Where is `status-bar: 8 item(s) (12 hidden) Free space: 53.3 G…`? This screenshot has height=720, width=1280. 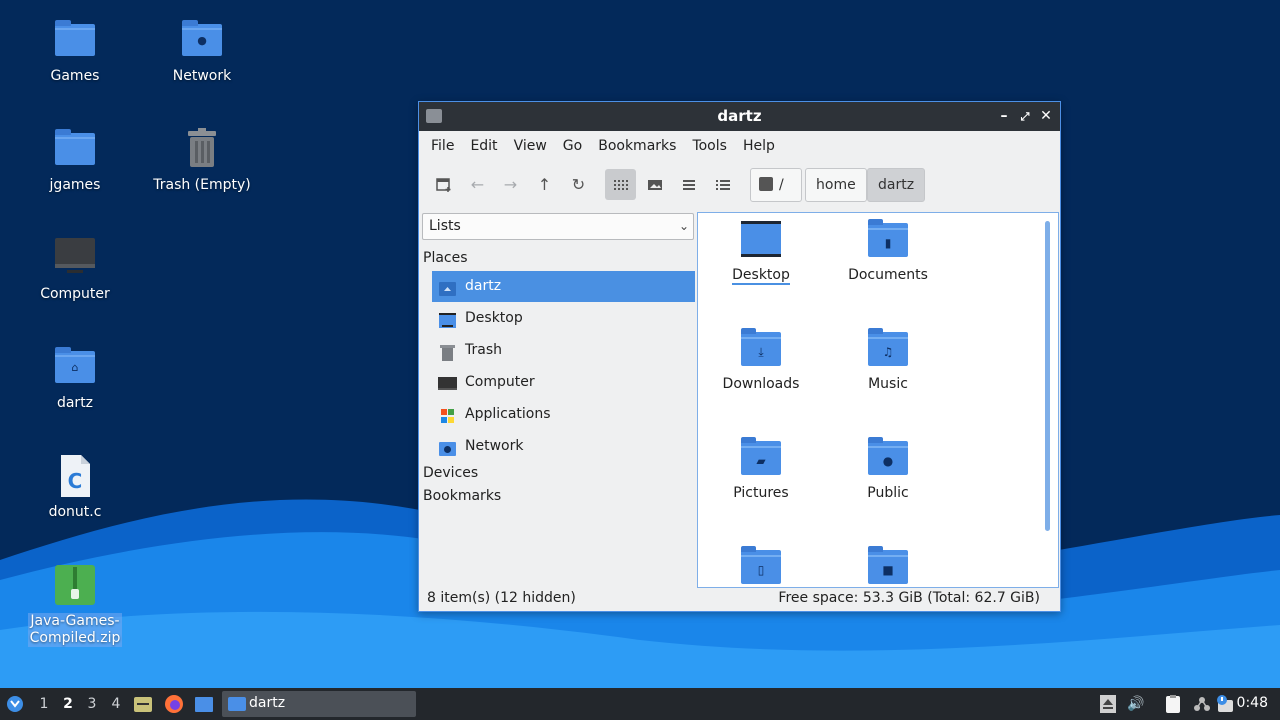
status-bar: 8 item(s) (12 hidden) Free space: 53.3 G… is located at coordinates (739, 599).